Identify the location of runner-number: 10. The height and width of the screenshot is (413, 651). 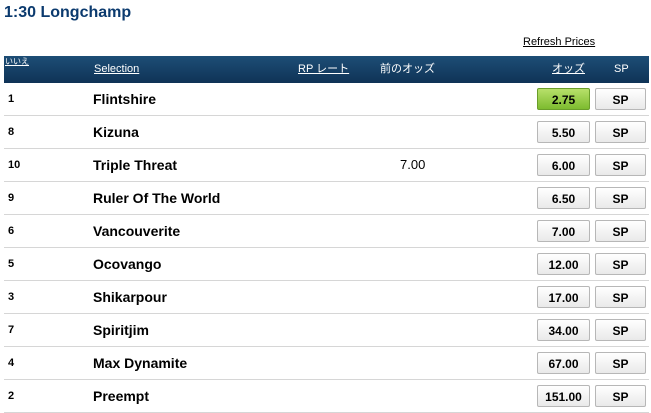
(14, 165).